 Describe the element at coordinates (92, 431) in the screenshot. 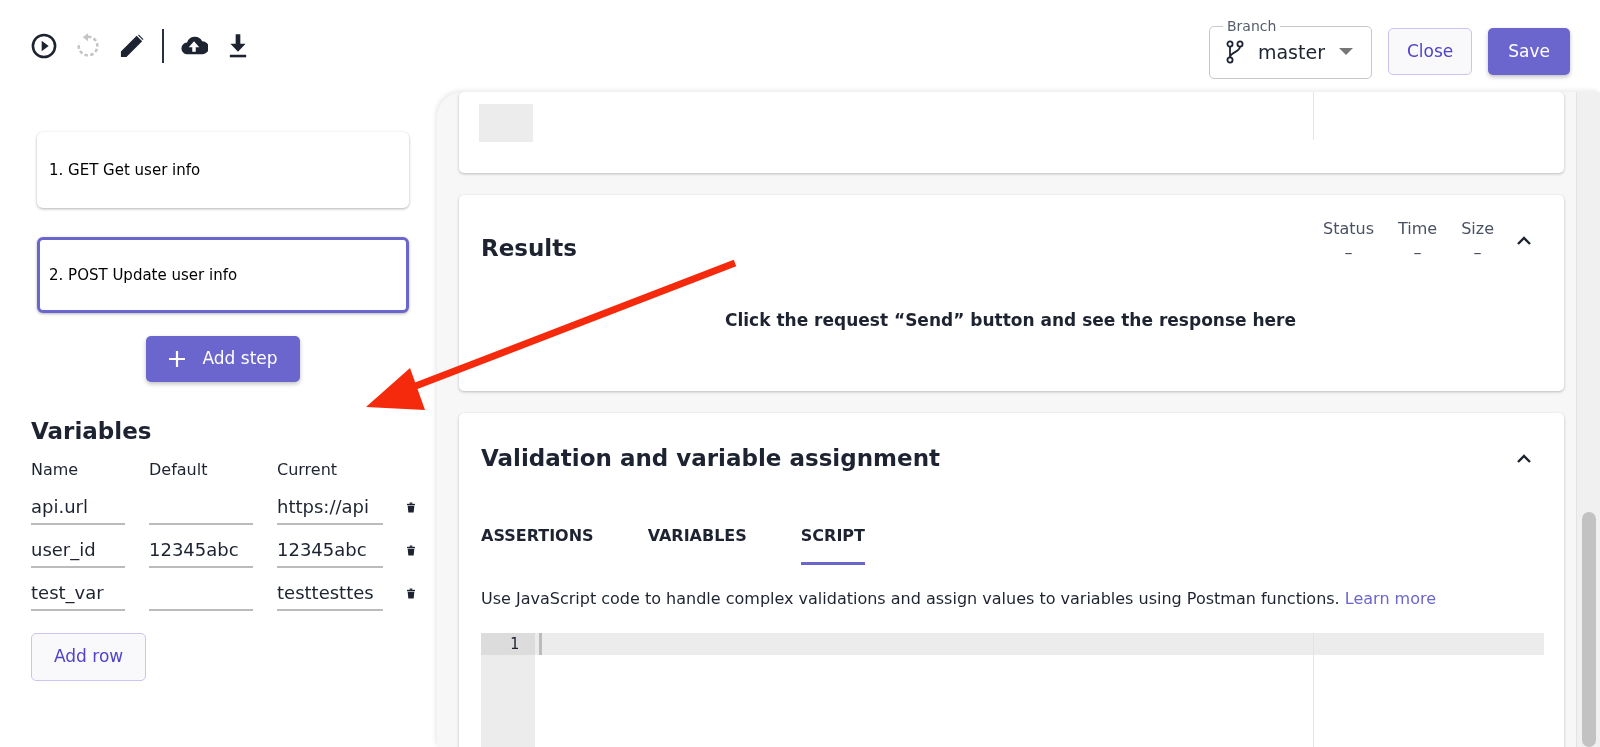

I see `section-heading: Variables` at that location.